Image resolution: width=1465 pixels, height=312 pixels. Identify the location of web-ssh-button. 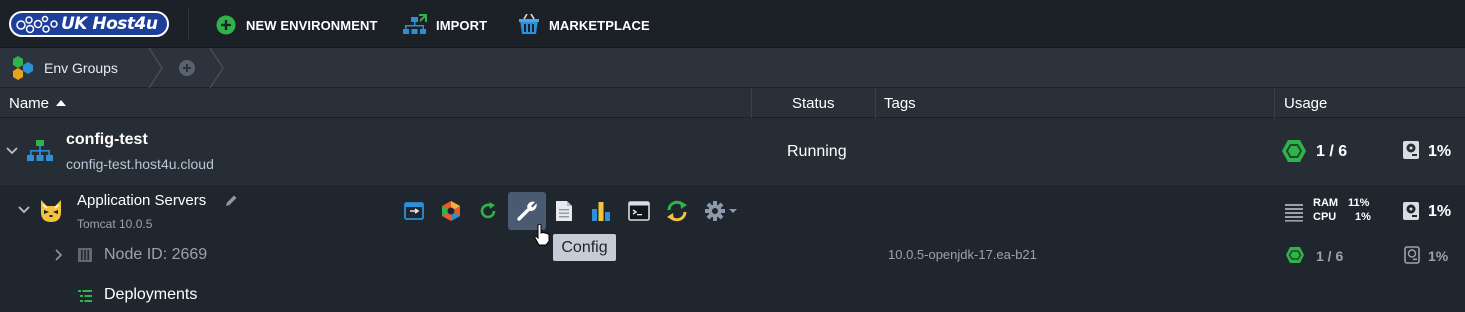
(639, 211).